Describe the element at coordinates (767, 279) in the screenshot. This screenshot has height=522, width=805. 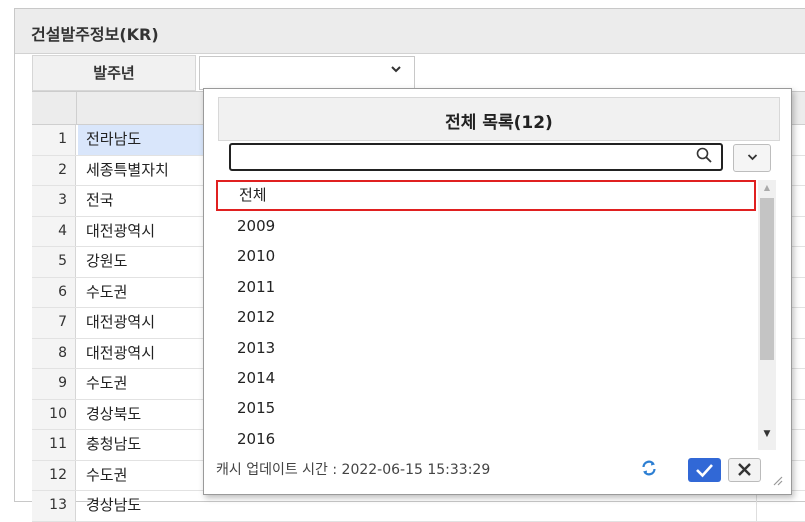
I see `scroll-thumb` at that location.